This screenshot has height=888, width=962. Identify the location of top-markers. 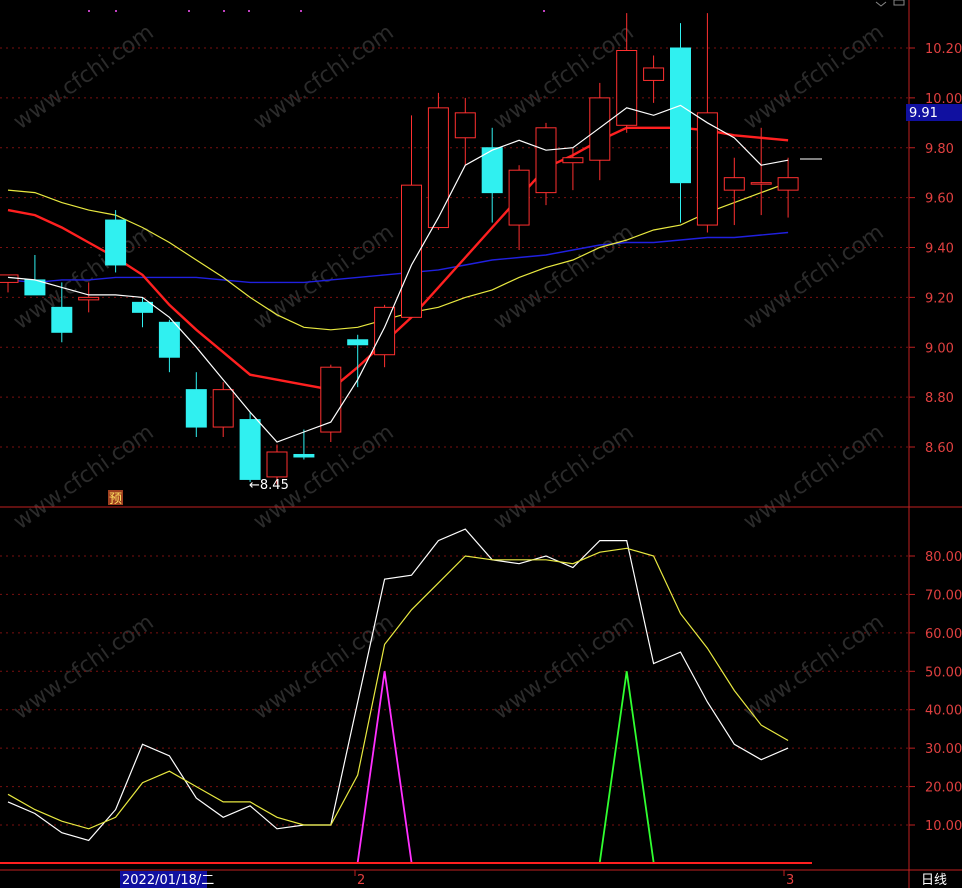
(316, 11).